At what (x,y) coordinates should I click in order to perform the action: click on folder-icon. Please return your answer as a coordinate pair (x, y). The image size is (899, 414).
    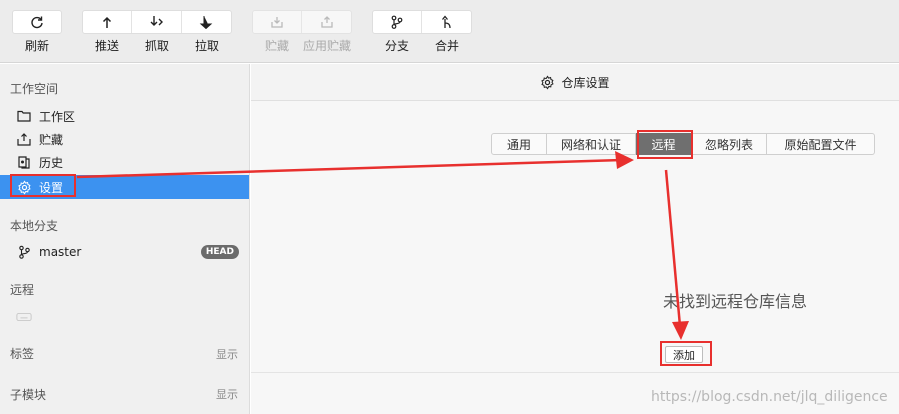
    Looking at the image, I should click on (24, 116).